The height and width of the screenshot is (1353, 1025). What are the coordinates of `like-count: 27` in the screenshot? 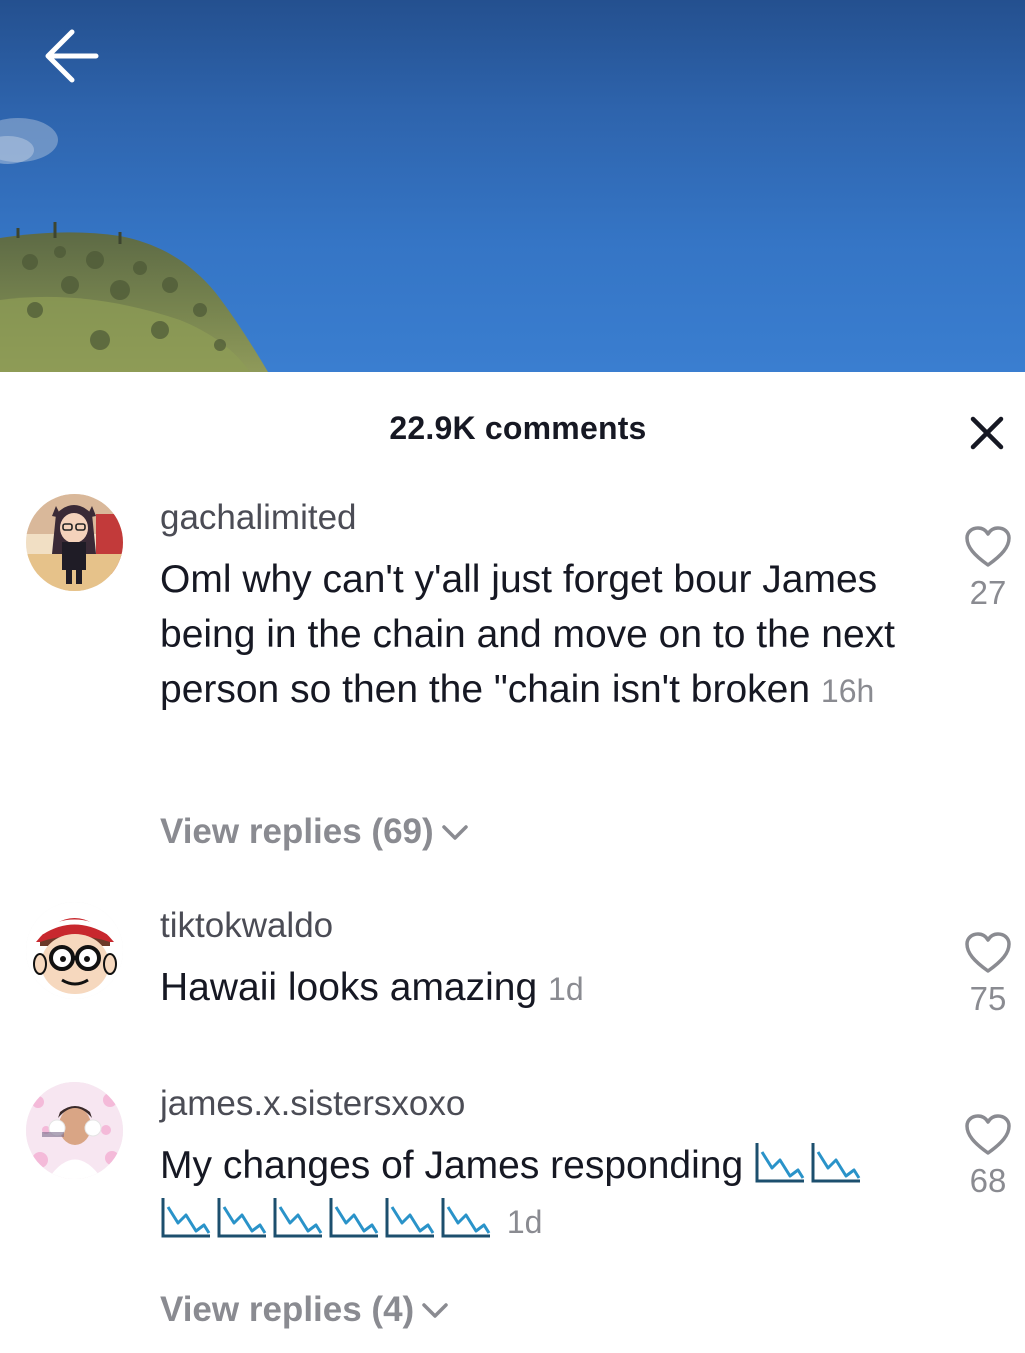 It's located at (988, 592).